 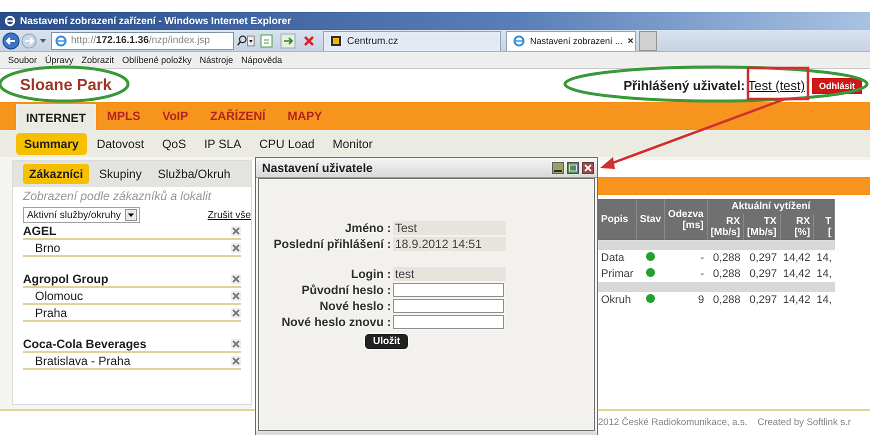 What do you see at coordinates (84, 343) in the screenshot?
I see `customer-name: Coca-Cola Beverages` at bounding box center [84, 343].